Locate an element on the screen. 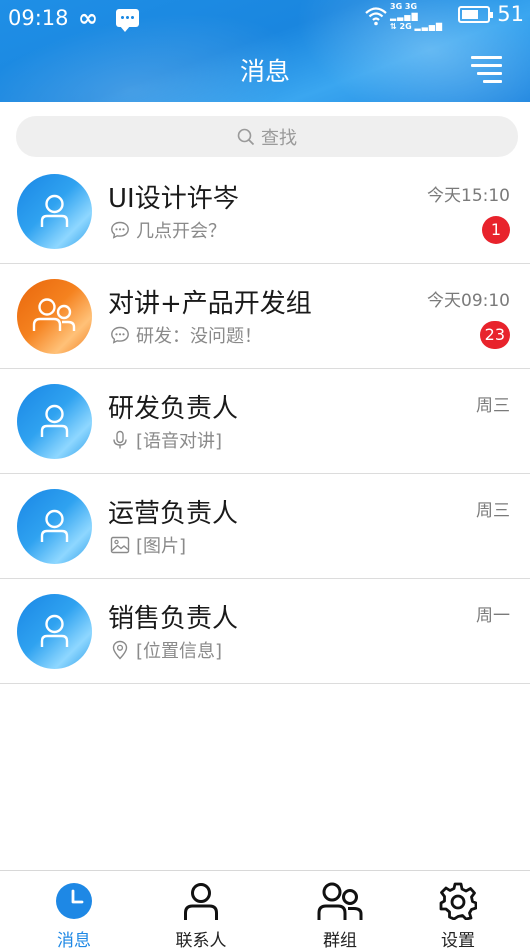 The height and width of the screenshot is (949, 530). search-placeholder: 查找 is located at coordinates (279, 138).